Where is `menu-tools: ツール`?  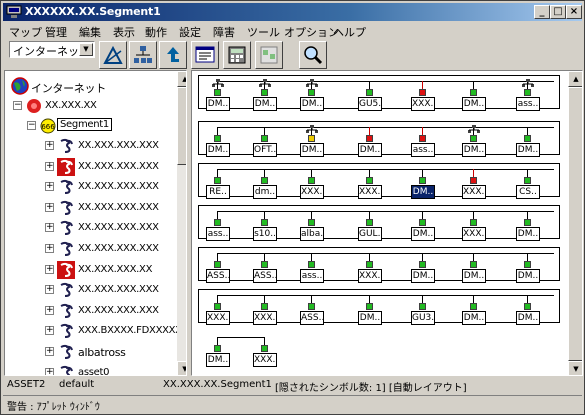 menu-tools: ツール is located at coordinates (263, 32).